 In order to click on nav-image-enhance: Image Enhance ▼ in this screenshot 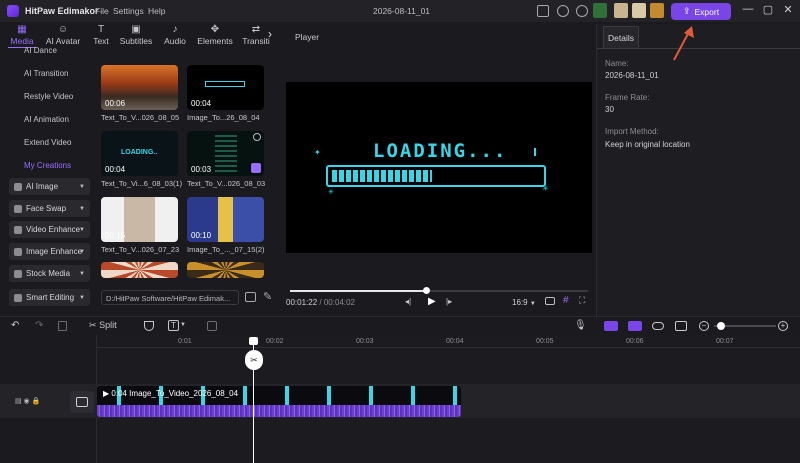, I will do `click(49, 251)`.